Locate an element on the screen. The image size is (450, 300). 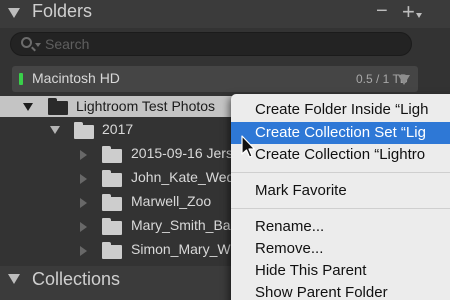
volume-bar: Macintosh HD 0.5 / 1 TB is located at coordinates (215, 79).